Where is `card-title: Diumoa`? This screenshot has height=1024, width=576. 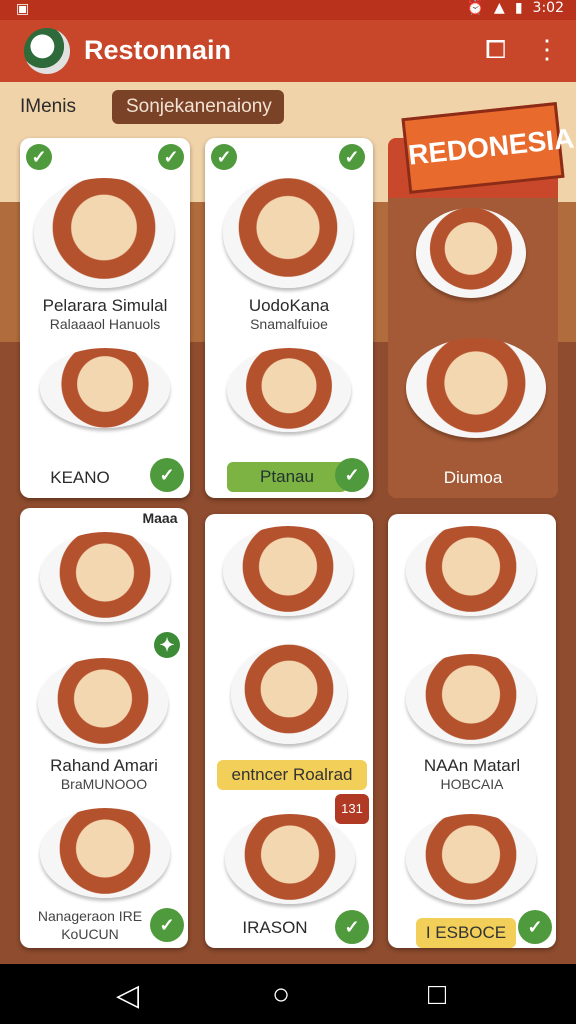 card-title: Diumoa is located at coordinates (473, 477).